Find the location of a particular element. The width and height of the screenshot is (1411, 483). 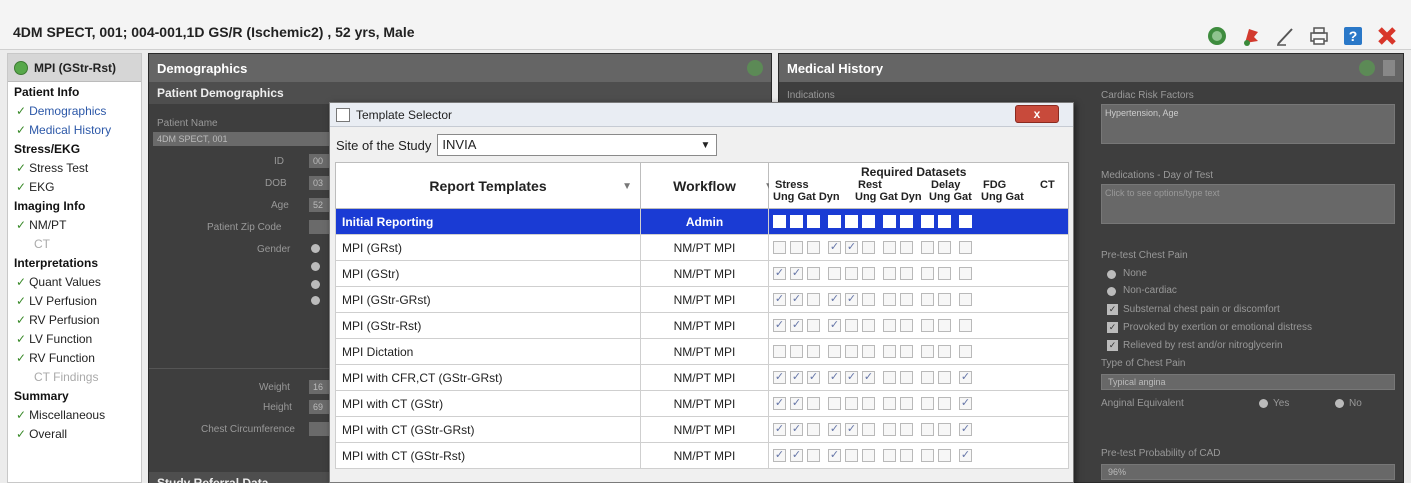

patient-name-field: 4DM SPECT, 001 is located at coordinates (243, 139).